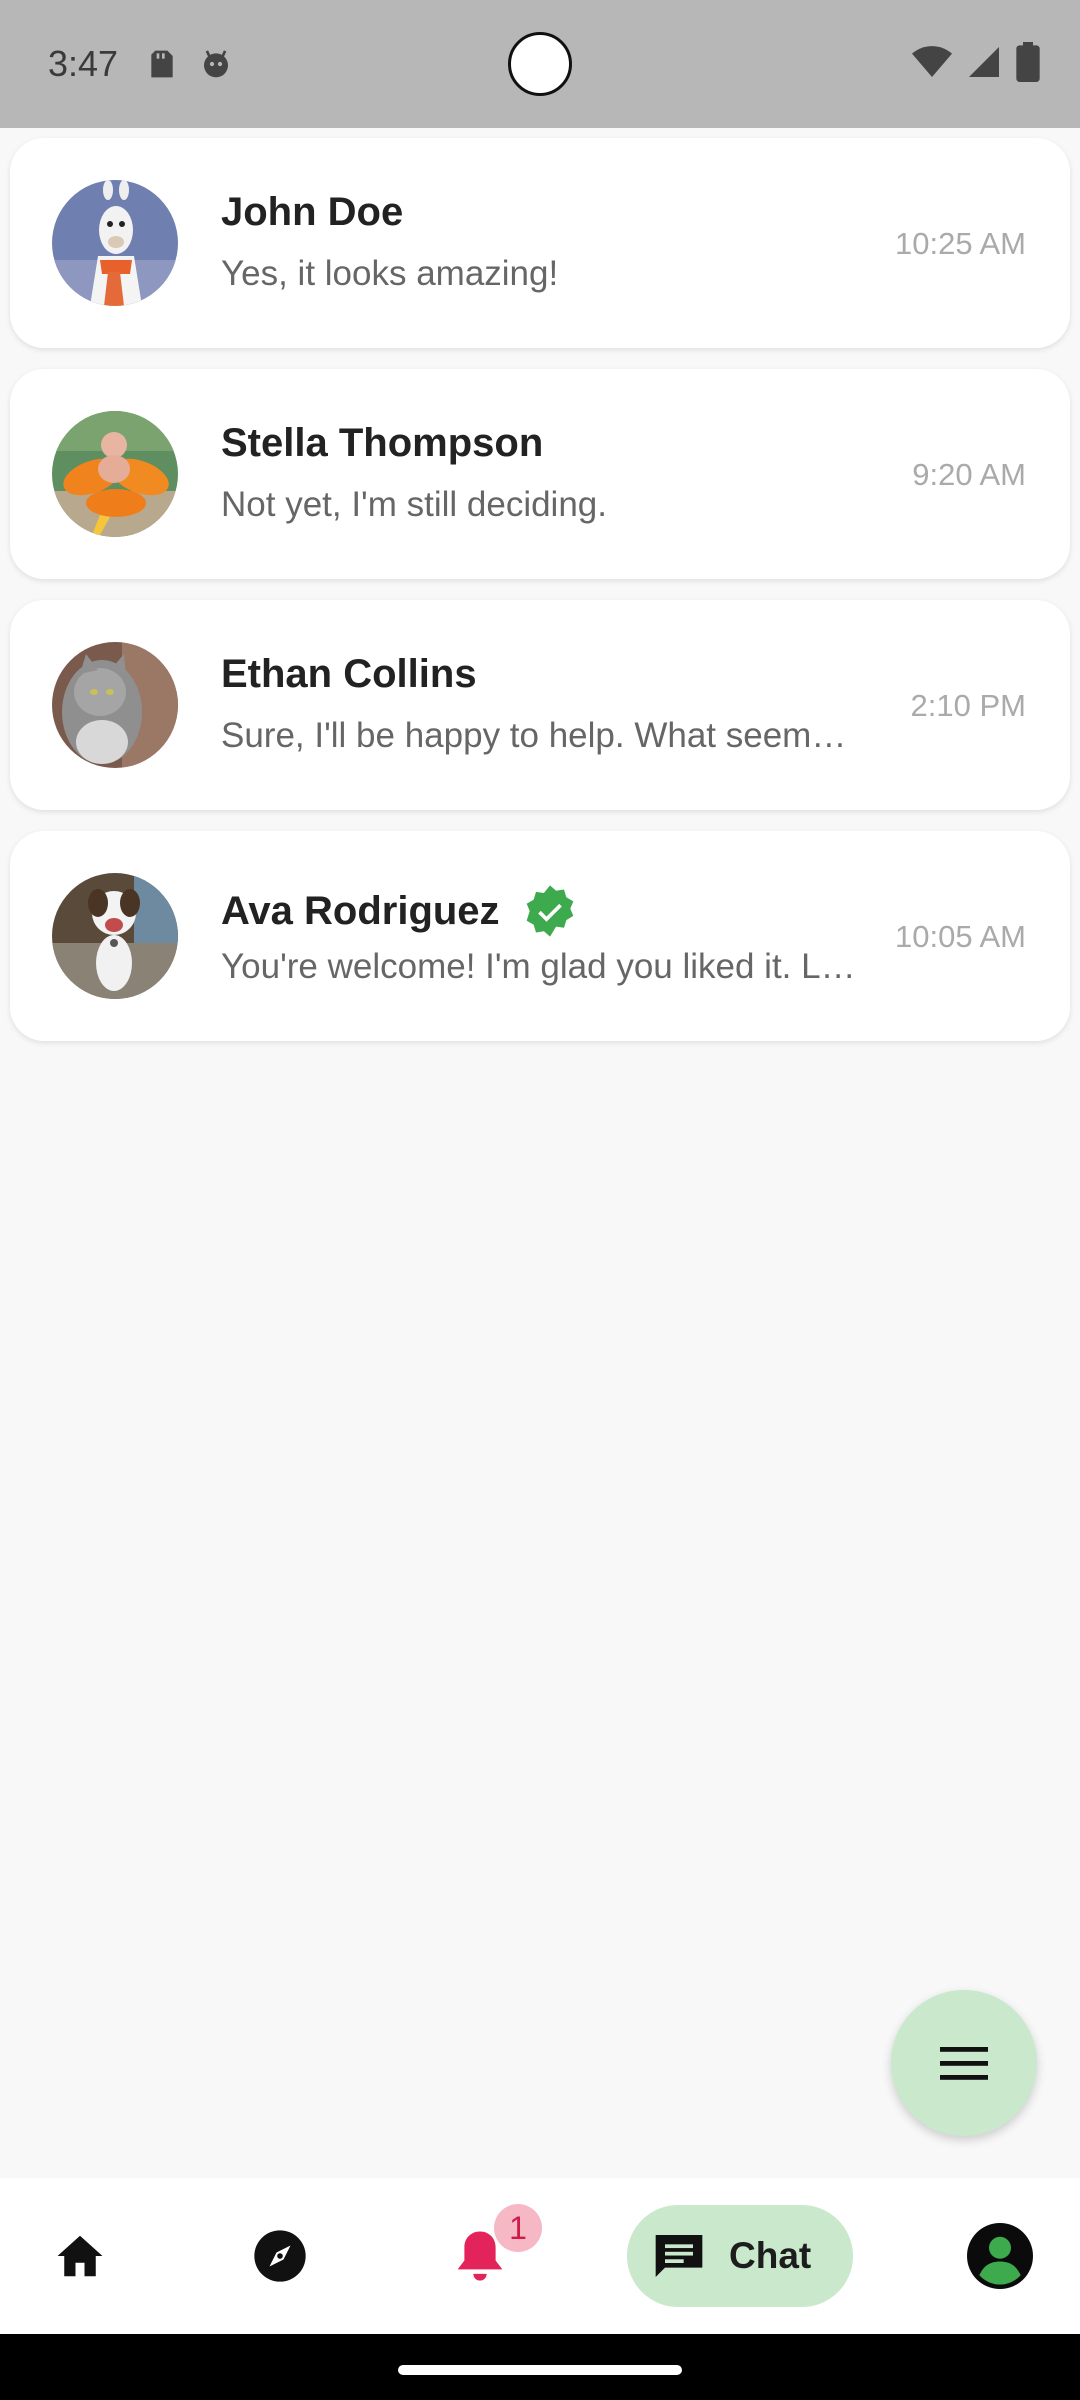 The image size is (1080, 2400). What do you see at coordinates (1028, 62) in the screenshot?
I see `battery-icon` at bounding box center [1028, 62].